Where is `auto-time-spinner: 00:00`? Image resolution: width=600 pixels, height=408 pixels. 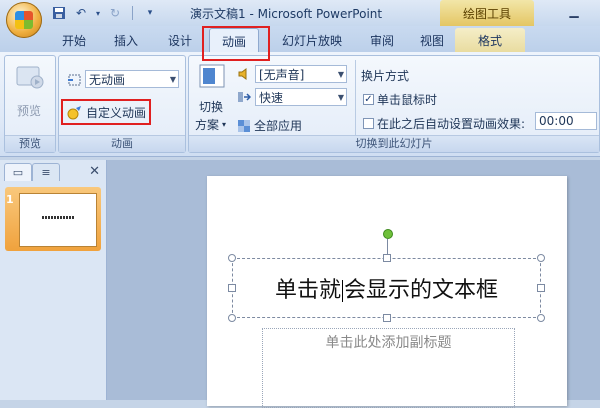
auto-time-spinner: 00:00 is located at coordinates (566, 121).